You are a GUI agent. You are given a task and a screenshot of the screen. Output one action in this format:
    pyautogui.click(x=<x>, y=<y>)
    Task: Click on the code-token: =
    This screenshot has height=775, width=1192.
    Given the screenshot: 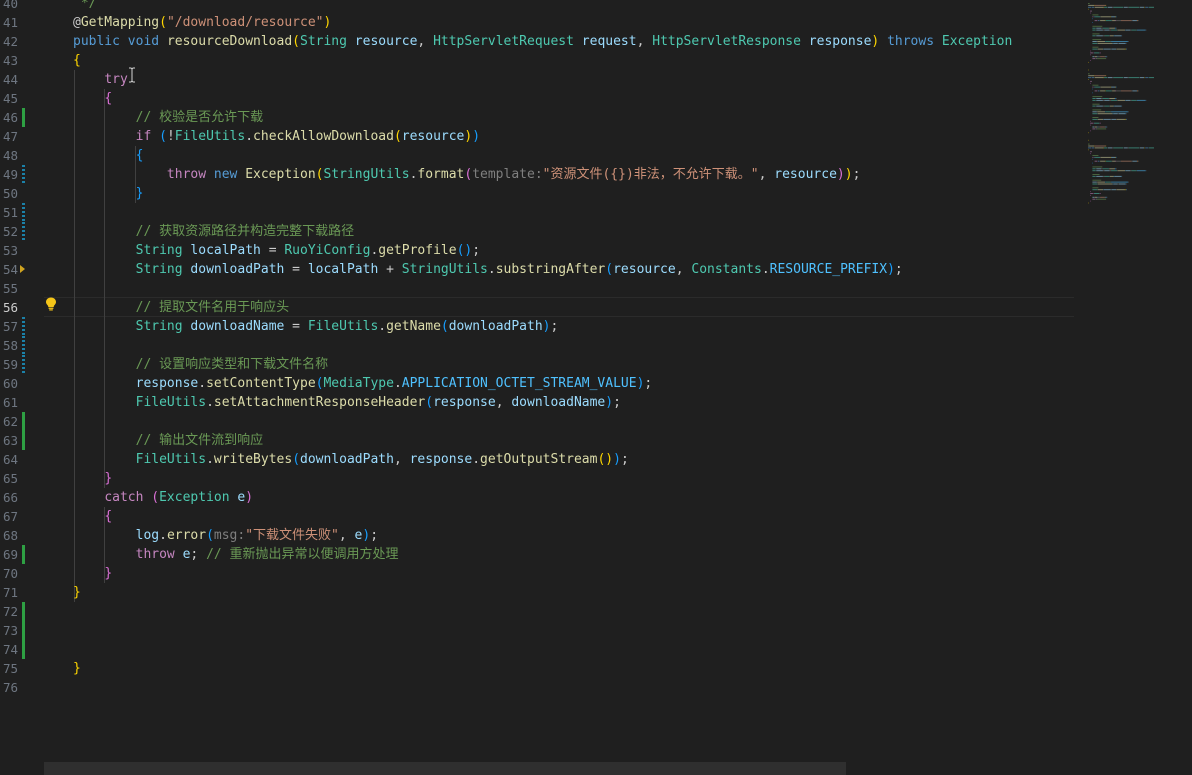 What is the action you would take?
    pyautogui.click(x=272, y=250)
    